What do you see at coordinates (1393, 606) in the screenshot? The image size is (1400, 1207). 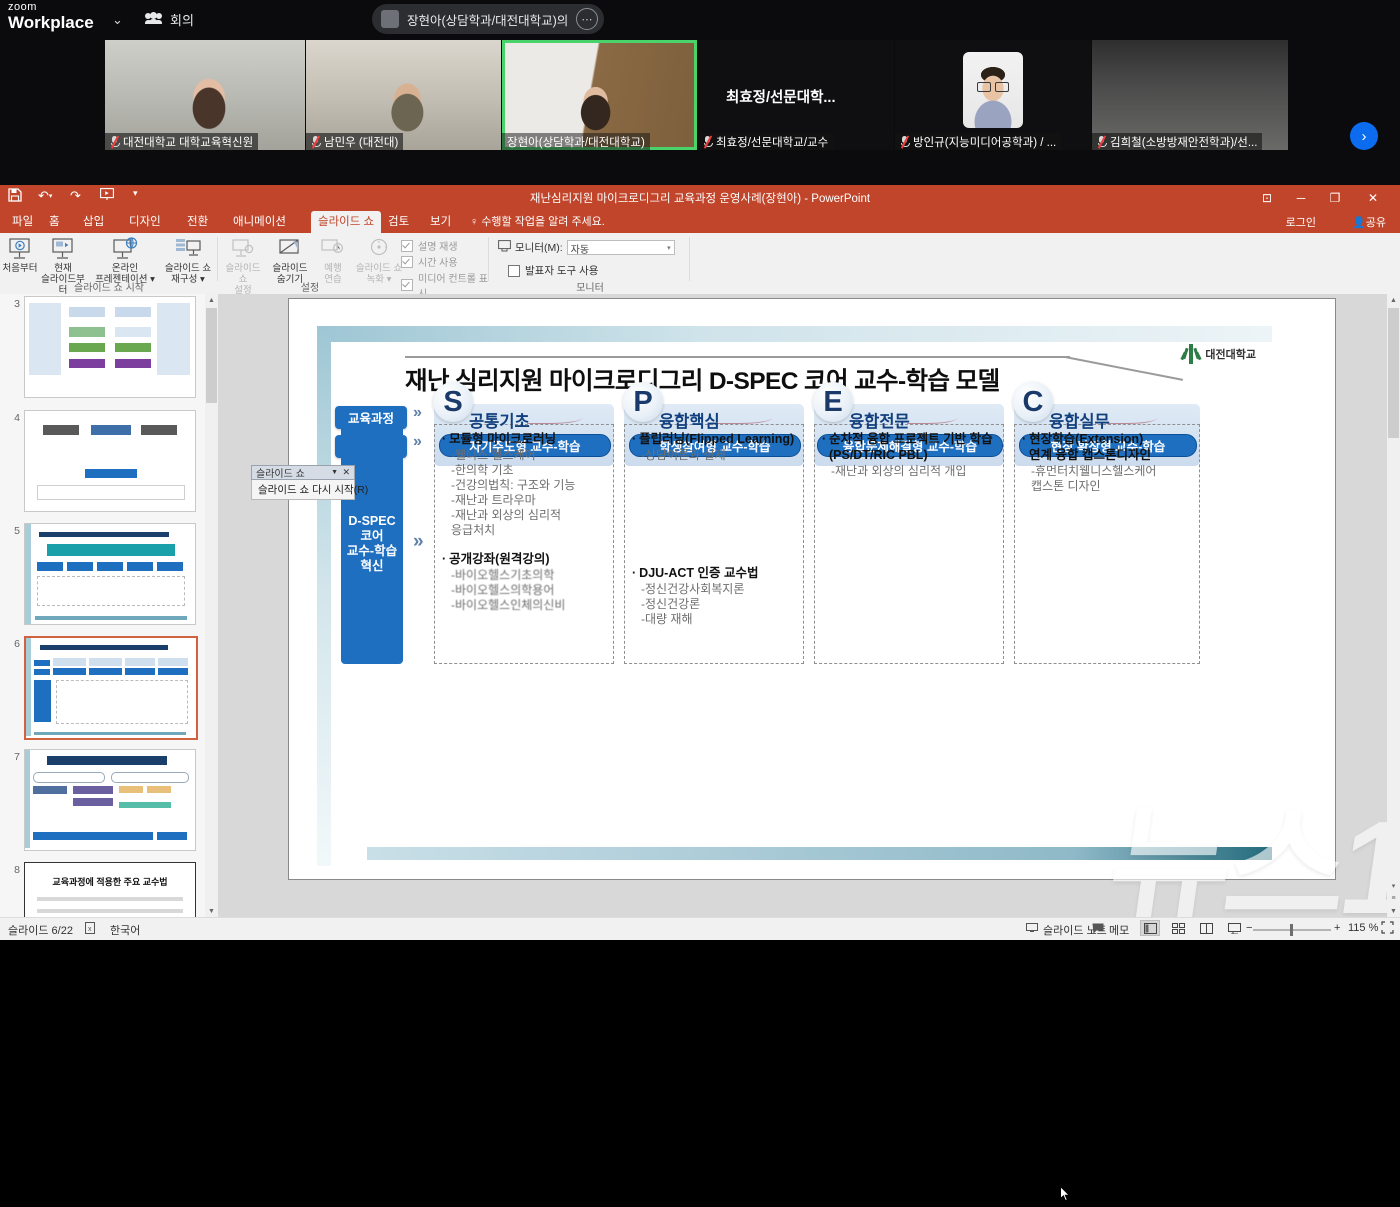 I see `canvas-scrollbar: ▲ ▾ ≡ ▼` at bounding box center [1393, 606].